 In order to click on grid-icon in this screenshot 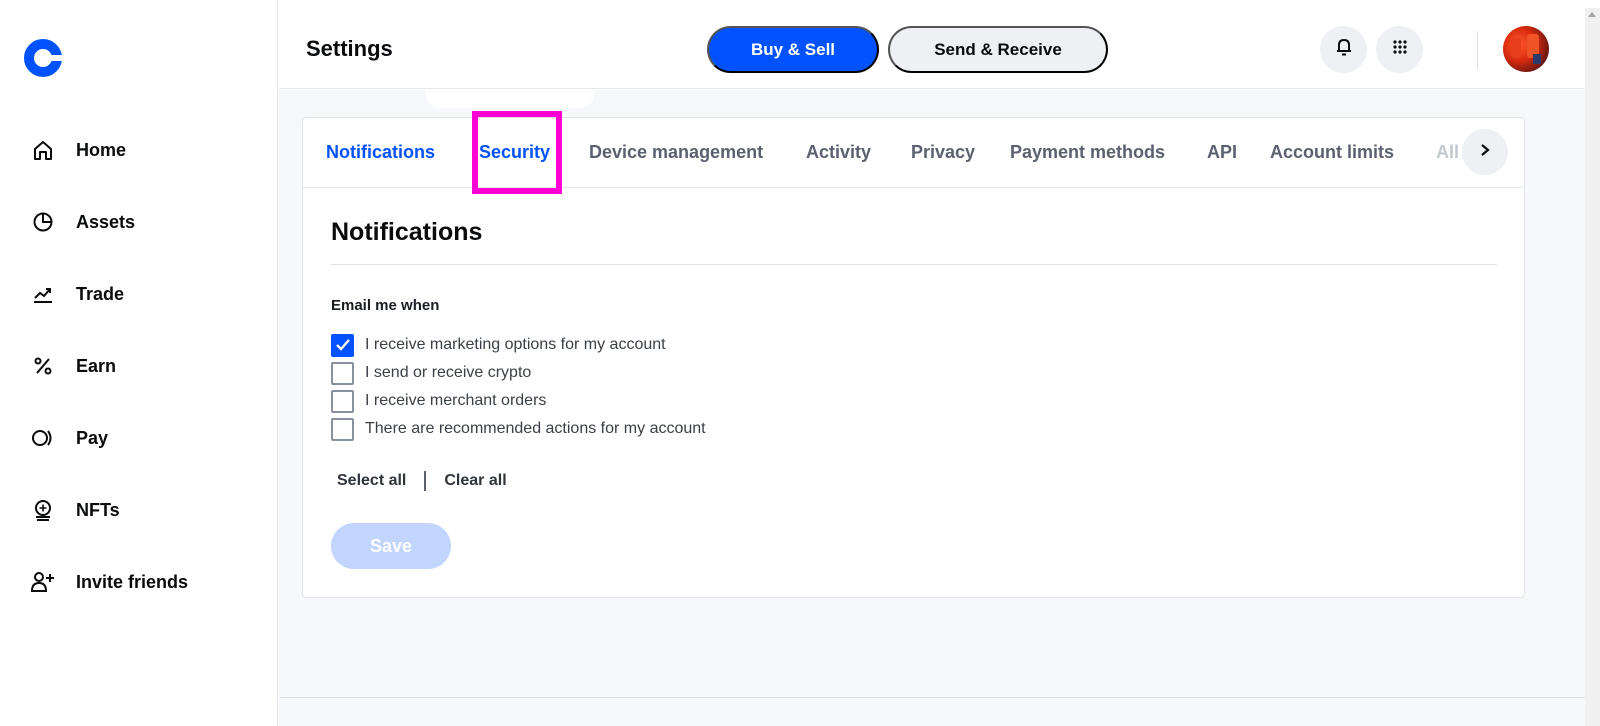, I will do `click(1399, 49)`.